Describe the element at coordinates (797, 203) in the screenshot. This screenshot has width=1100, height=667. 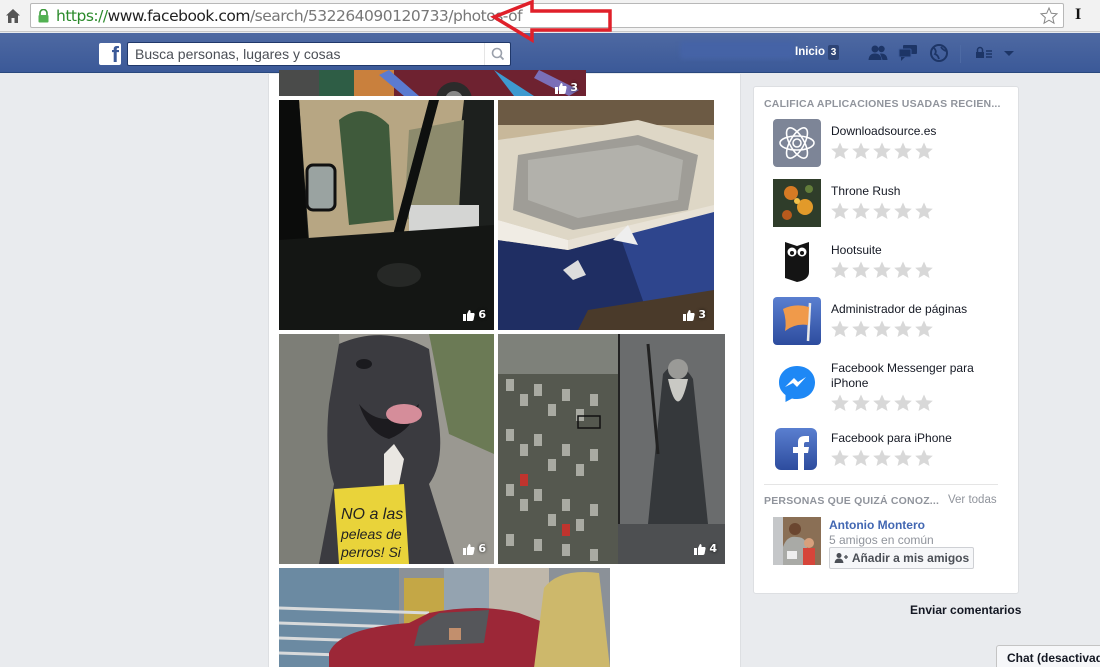
I see `throne-rush-game-icon` at that location.